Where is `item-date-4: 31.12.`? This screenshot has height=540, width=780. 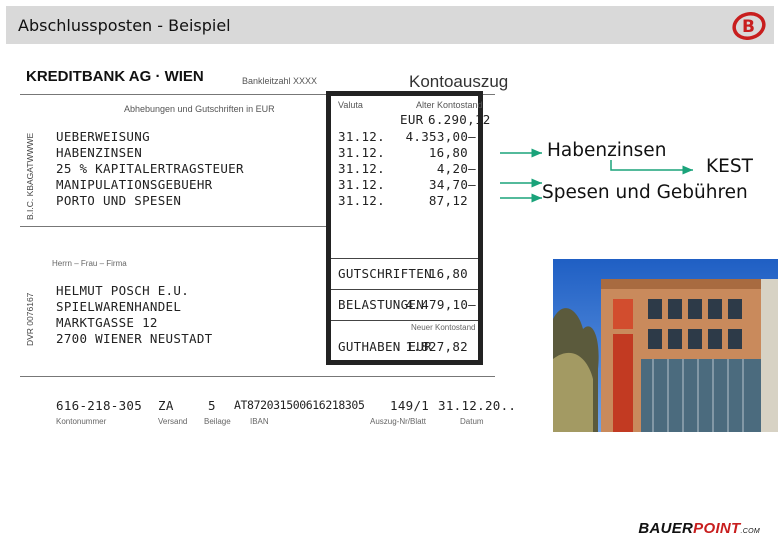
item-date-4: 31.12. is located at coordinates (361, 184).